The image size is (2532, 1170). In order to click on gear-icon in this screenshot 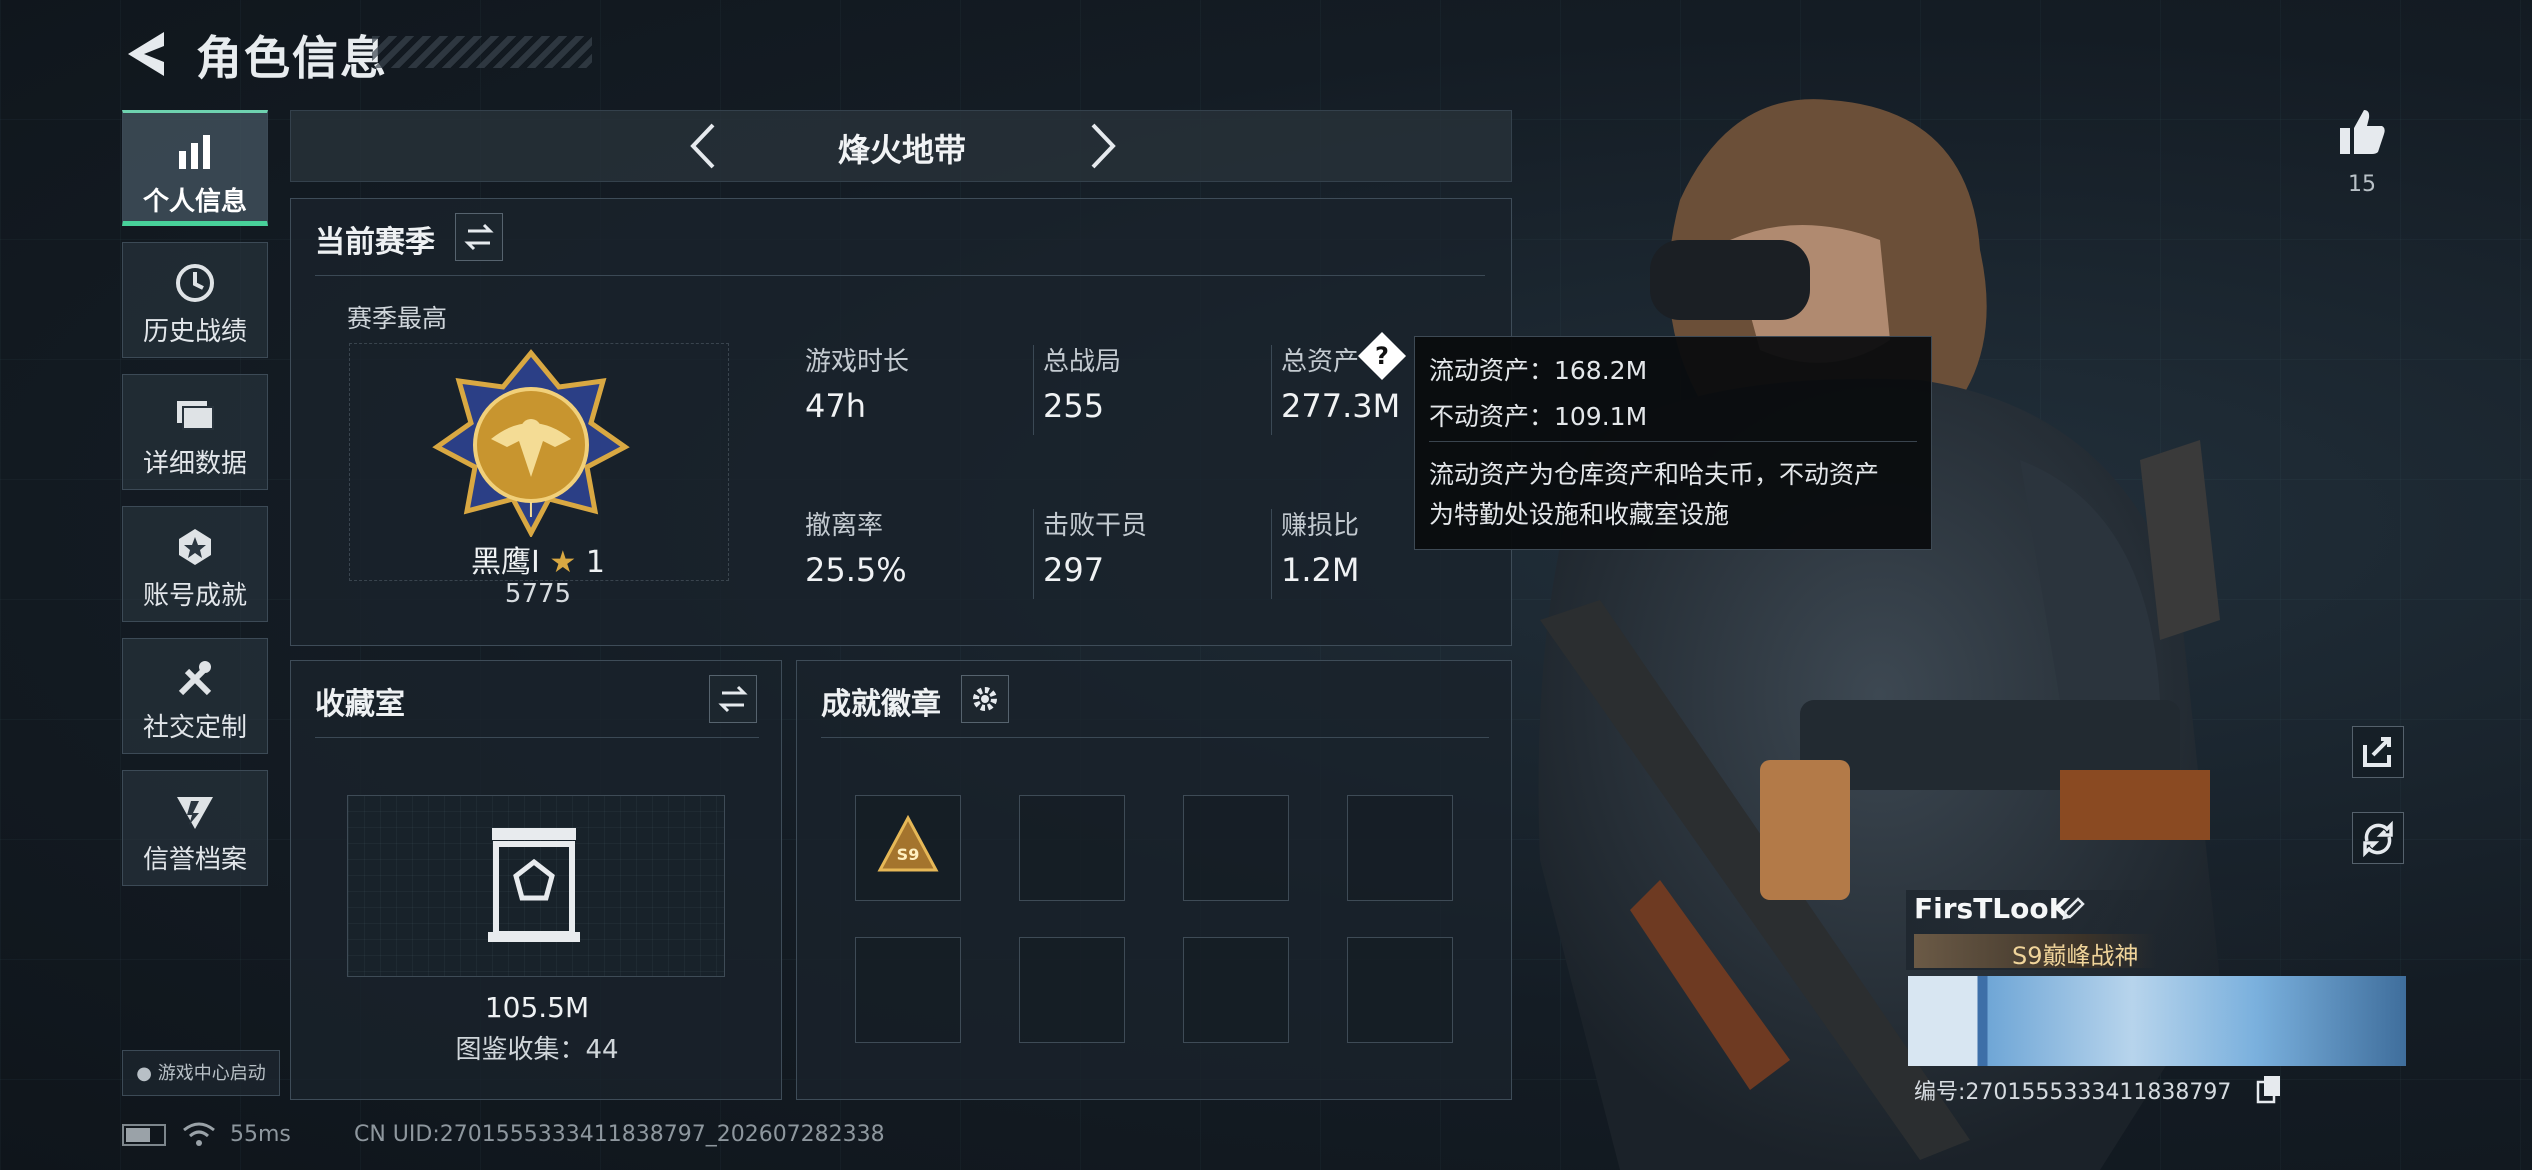, I will do `click(985, 699)`.